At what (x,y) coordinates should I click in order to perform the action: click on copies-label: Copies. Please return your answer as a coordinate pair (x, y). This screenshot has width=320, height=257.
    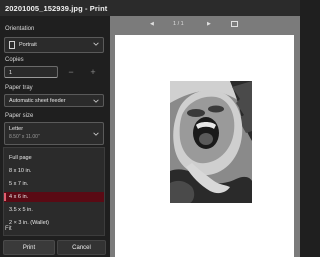
    Looking at the image, I should click on (14, 60).